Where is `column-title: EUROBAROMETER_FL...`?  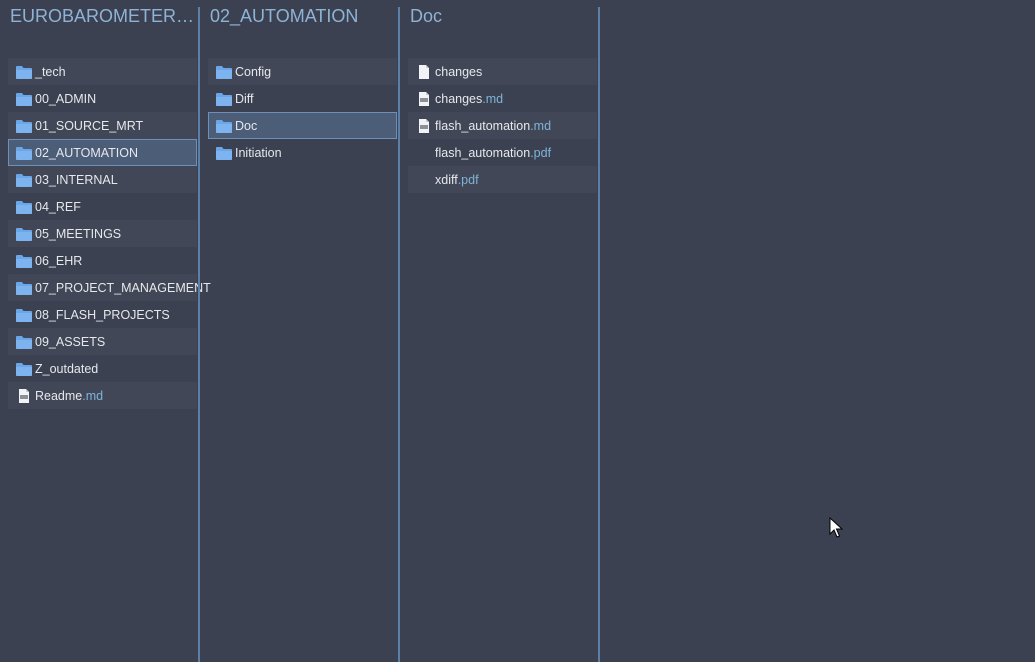
column-title: EUROBAROMETER_FL... is located at coordinates (103, 16).